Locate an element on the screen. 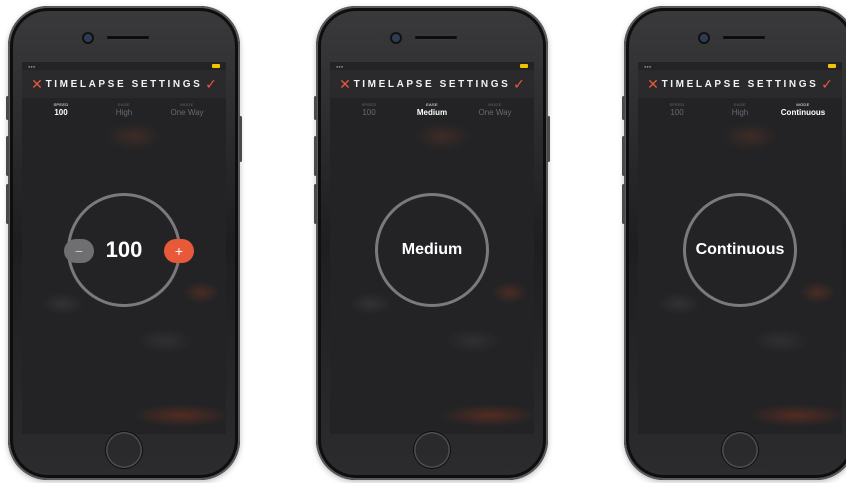  settings-tabs: SPEED 100 EASE High MODE One Way is located at coordinates (124, 109).